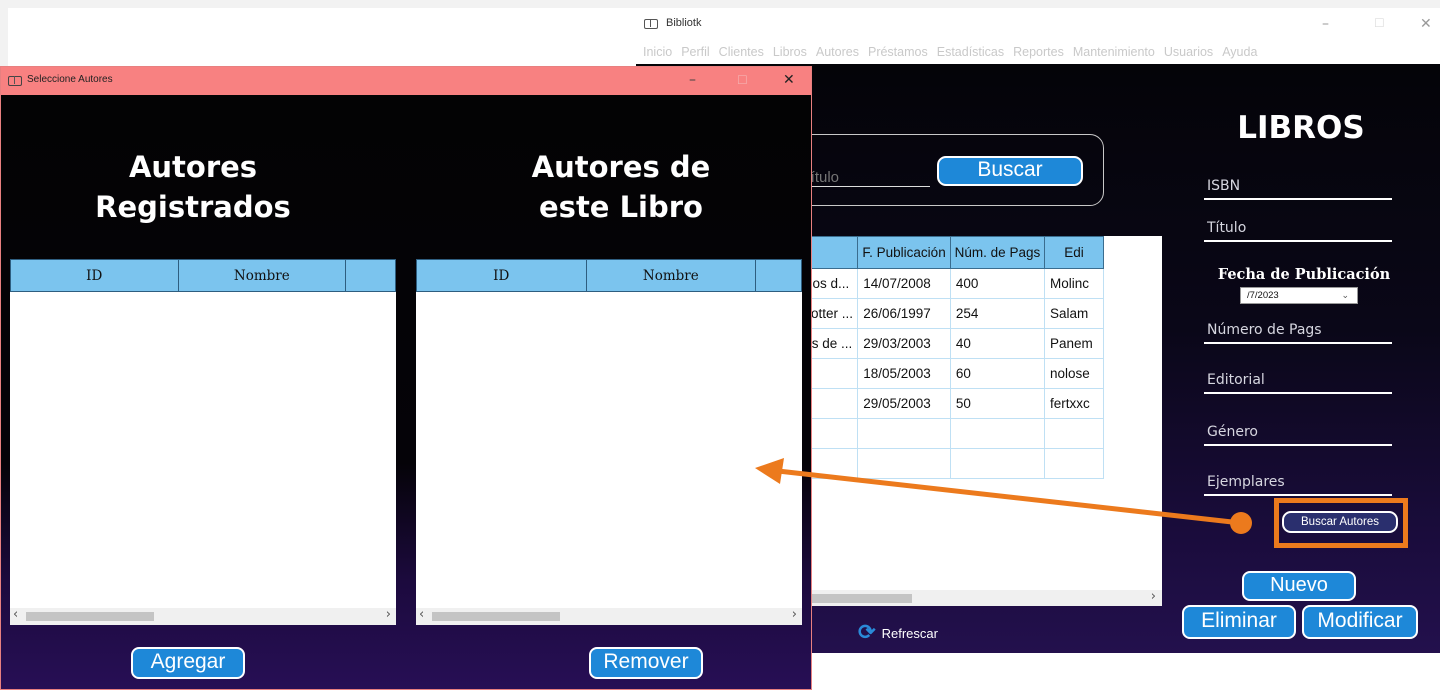 The height and width of the screenshot is (690, 1440). What do you see at coordinates (741, 52) in the screenshot?
I see `menu-clientes: Clientes` at bounding box center [741, 52].